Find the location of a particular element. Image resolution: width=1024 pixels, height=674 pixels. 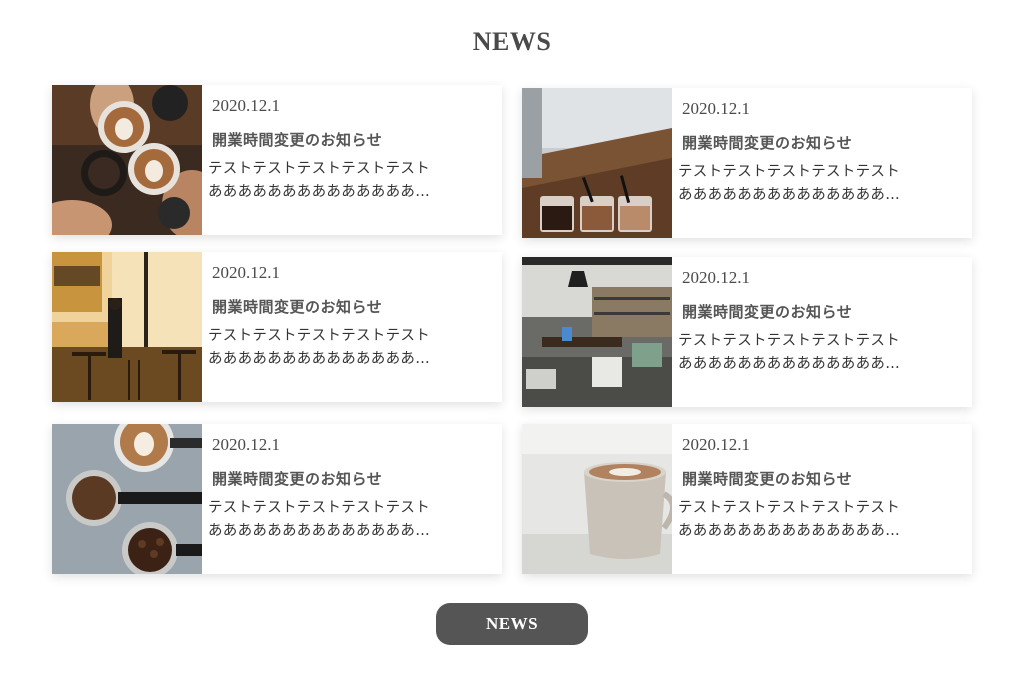

latte-mug-photo is located at coordinates (597, 499).